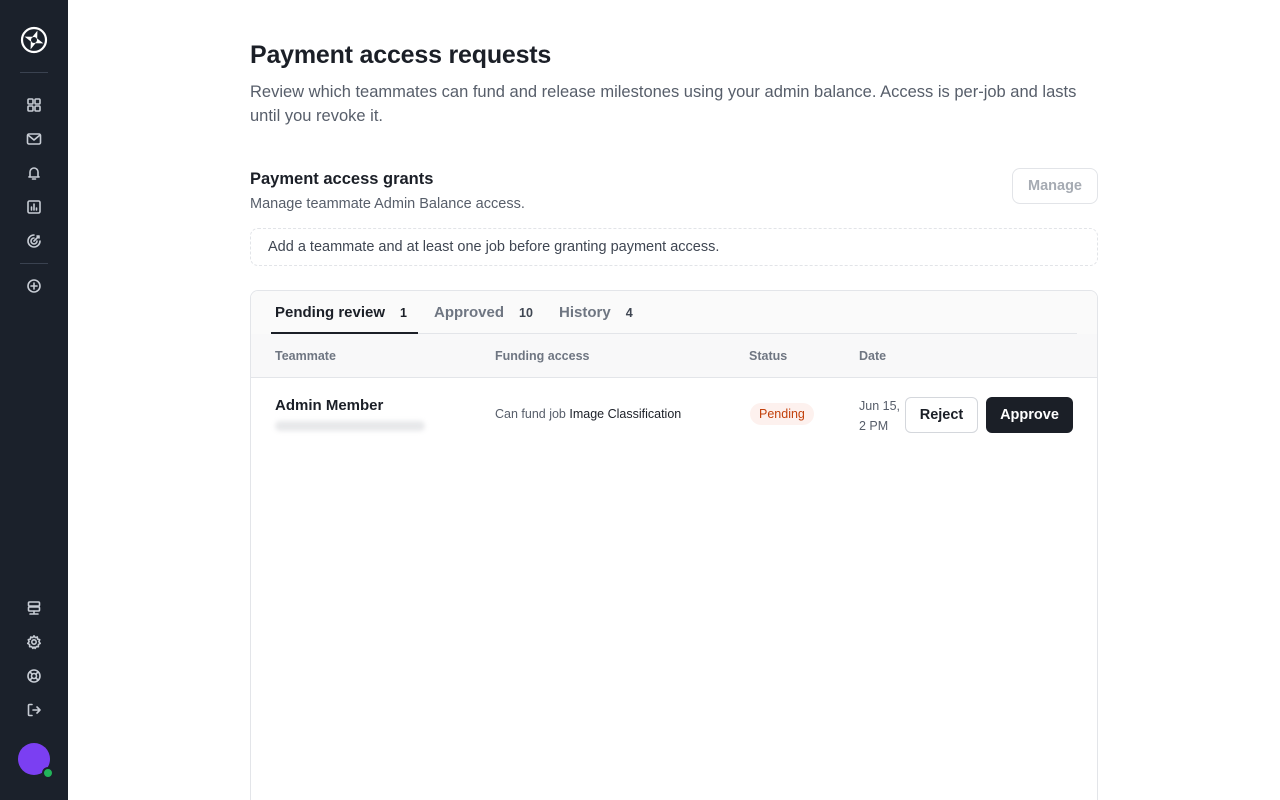  What do you see at coordinates (782, 414) in the screenshot?
I see `status-badge: Pending` at bounding box center [782, 414].